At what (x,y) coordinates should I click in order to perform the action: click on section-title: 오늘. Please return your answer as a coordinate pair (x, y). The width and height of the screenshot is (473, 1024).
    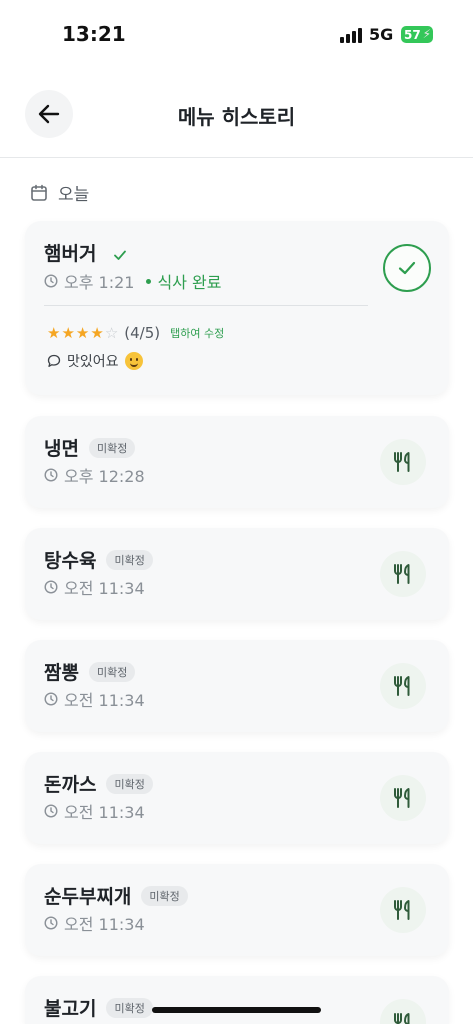
    Looking at the image, I should click on (74, 195).